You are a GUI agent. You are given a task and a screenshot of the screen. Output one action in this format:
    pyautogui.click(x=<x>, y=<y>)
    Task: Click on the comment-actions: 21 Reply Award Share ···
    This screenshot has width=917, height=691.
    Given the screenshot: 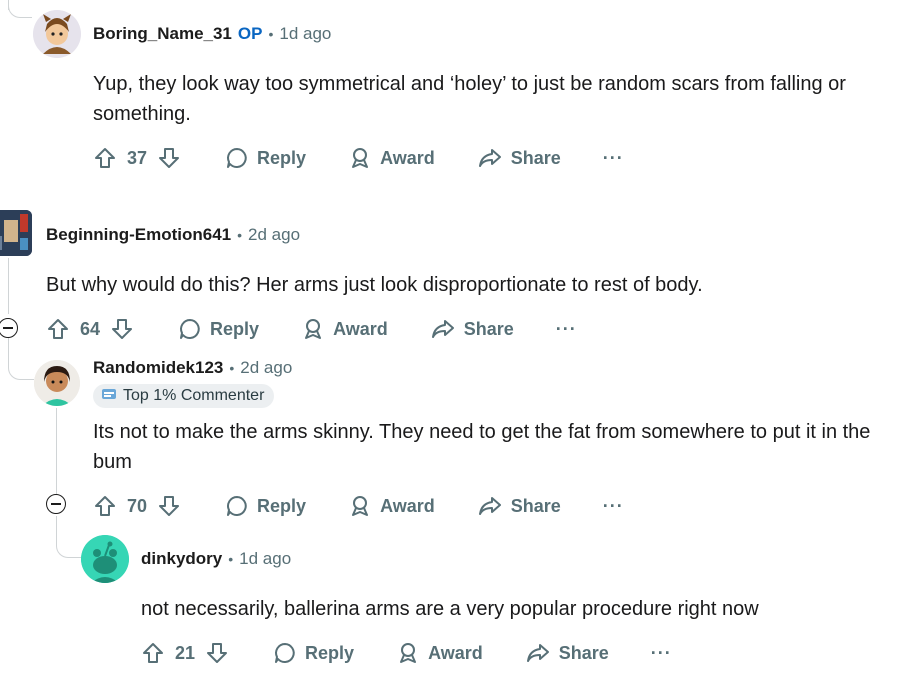 What is the action you would take?
    pyautogui.click(x=406, y=653)
    